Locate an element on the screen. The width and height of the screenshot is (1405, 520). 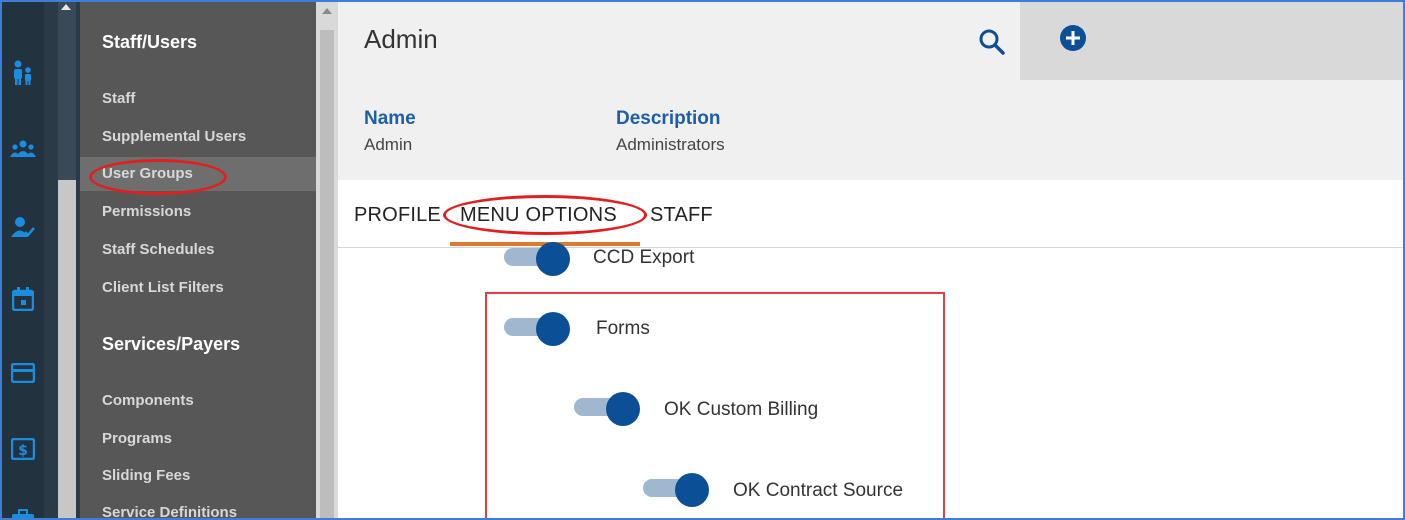
family-icon is located at coordinates (23, 73).